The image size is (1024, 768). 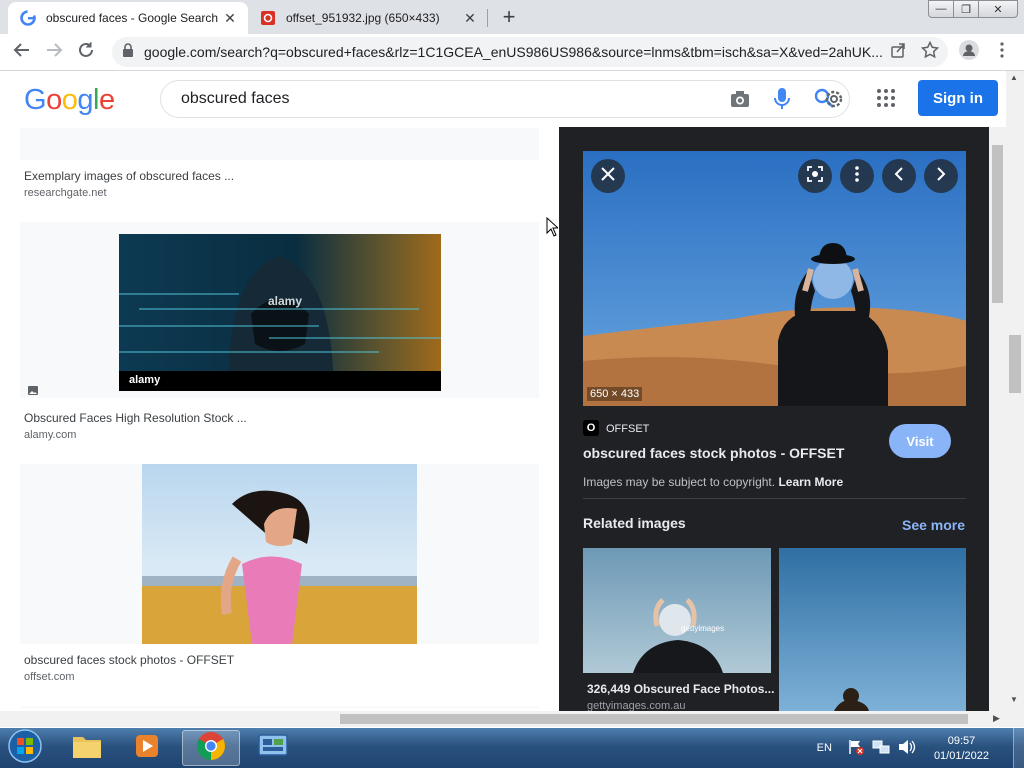 What do you see at coordinates (1002, 52) in the screenshot?
I see `browser-menu-button` at bounding box center [1002, 52].